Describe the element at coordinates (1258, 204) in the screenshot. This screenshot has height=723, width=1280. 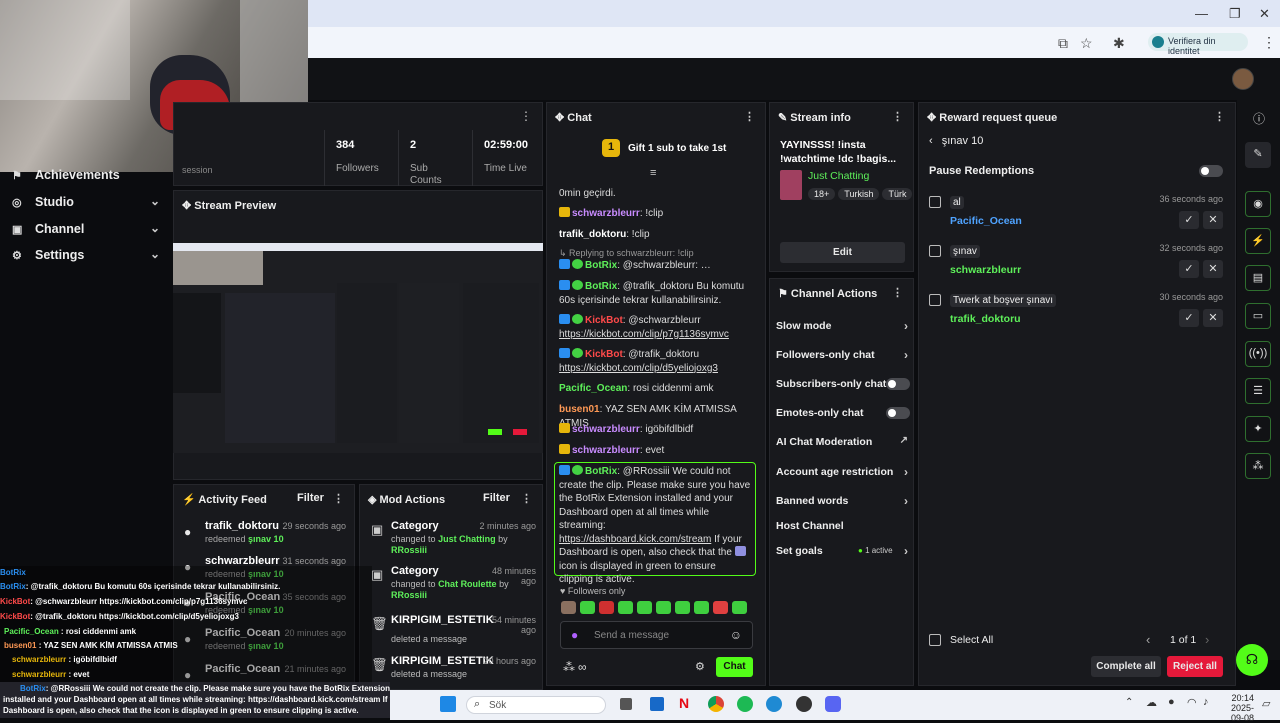
I see `preview-icon: ◉` at that location.